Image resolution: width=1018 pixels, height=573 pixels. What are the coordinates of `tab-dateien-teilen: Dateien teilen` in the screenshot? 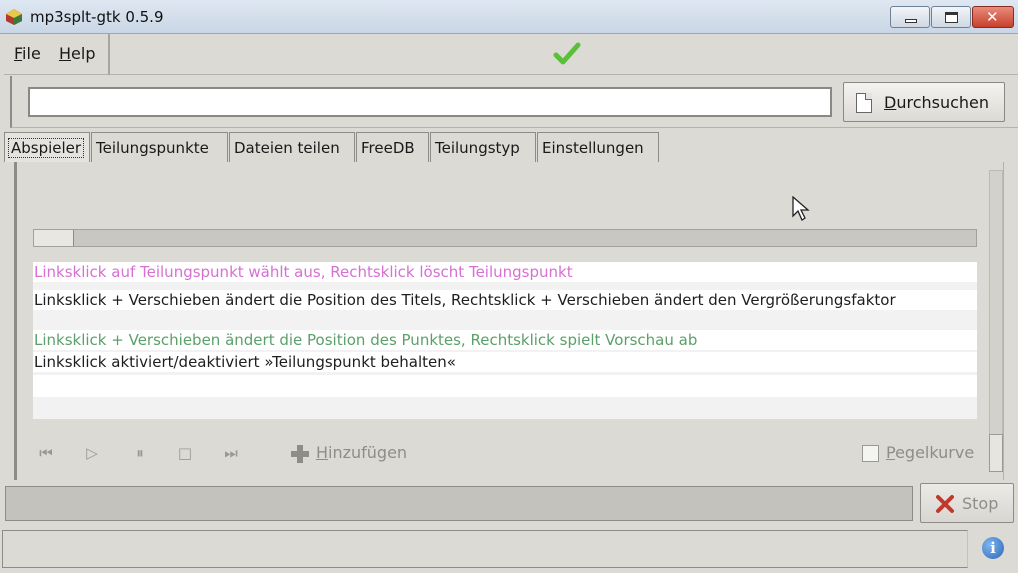 It's located at (292, 147).